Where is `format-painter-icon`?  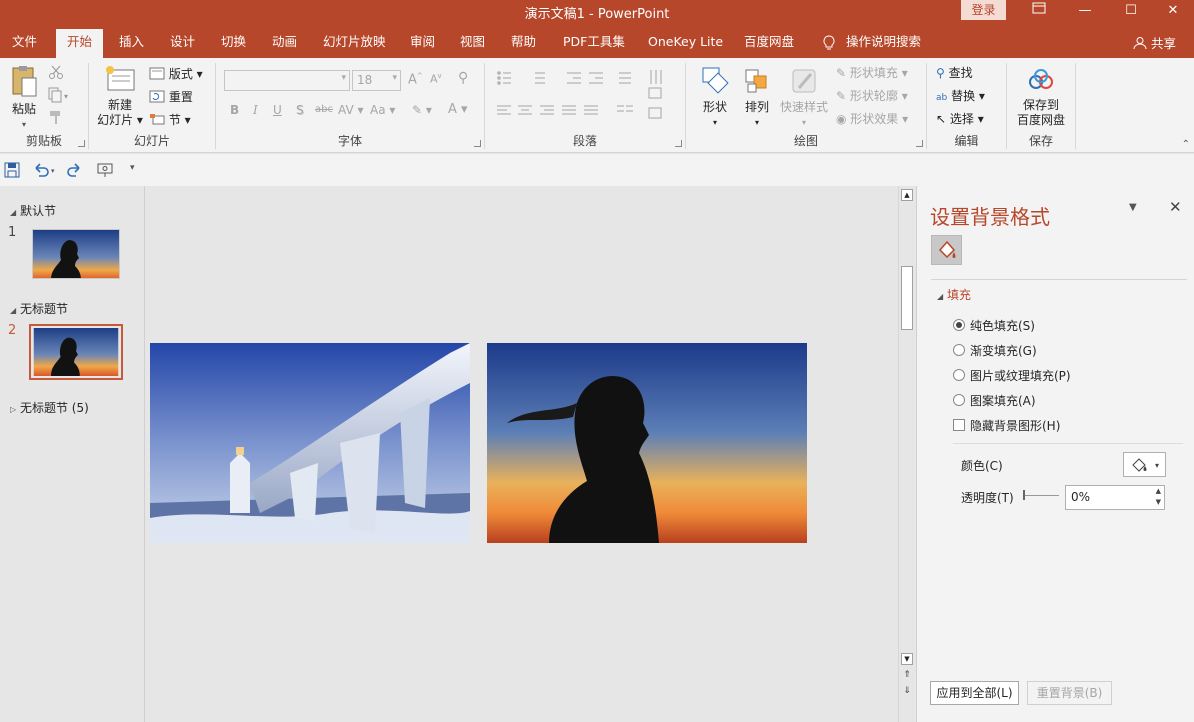
format-painter-icon is located at coordinates (56, 118).